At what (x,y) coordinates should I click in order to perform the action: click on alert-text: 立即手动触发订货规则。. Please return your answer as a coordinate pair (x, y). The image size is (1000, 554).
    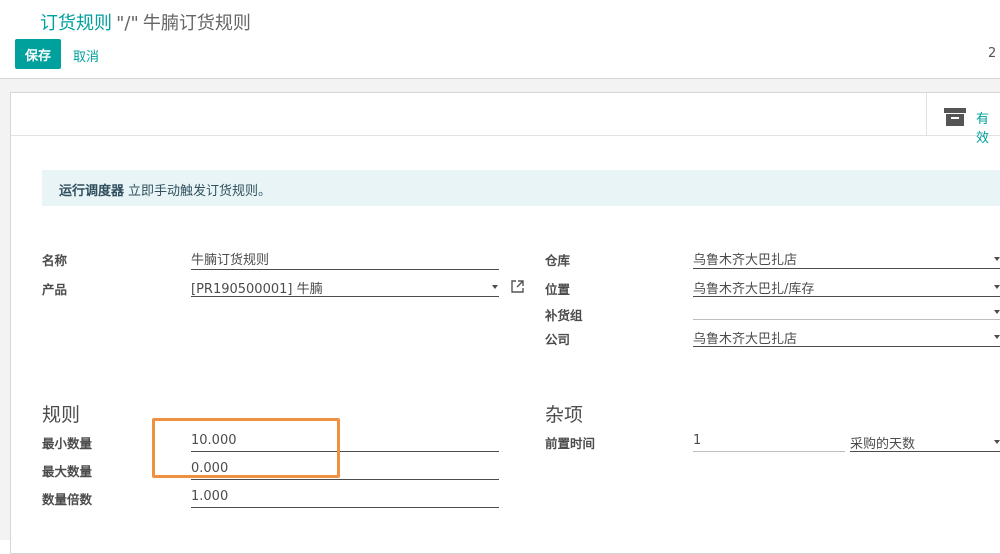
    Looking at the image, I should click on (200, 191).